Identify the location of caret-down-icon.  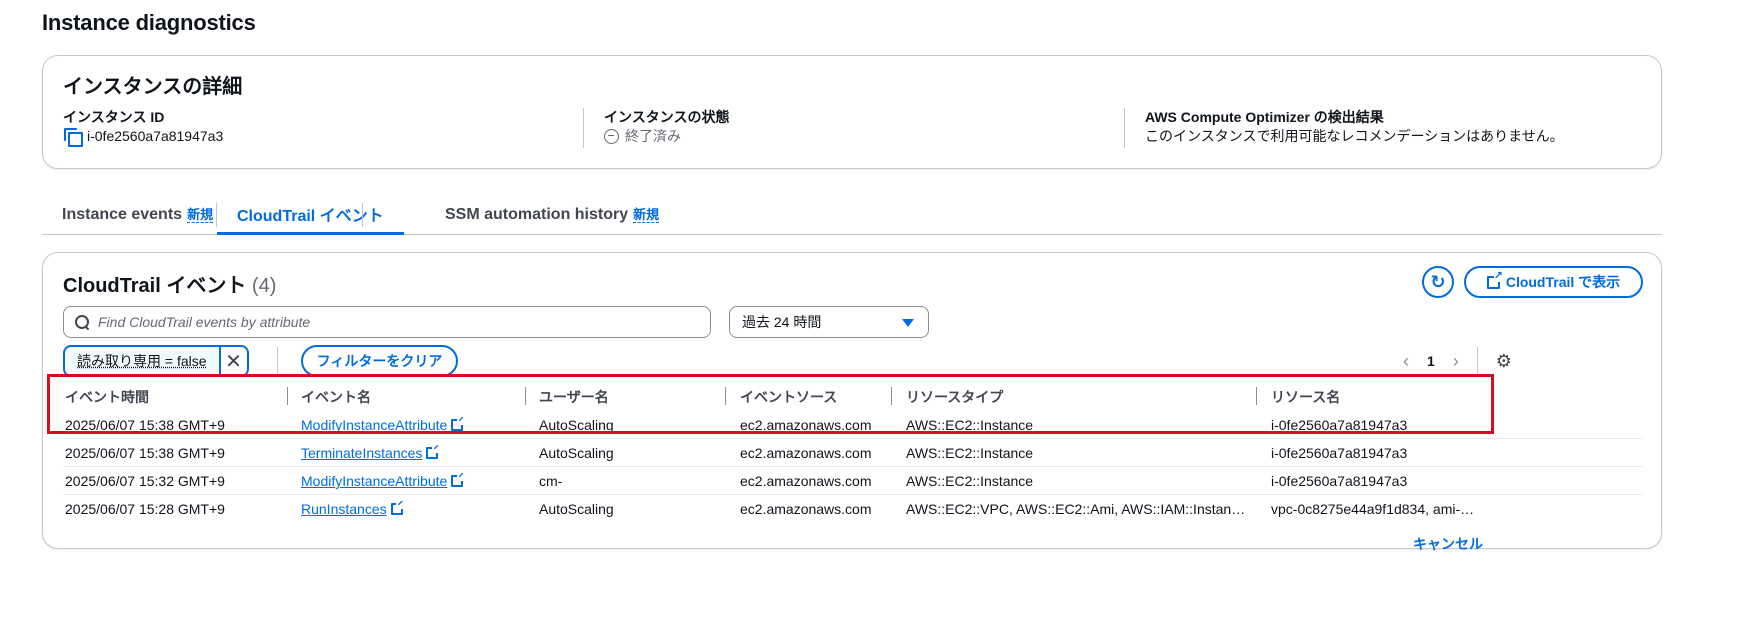
(908, 323).